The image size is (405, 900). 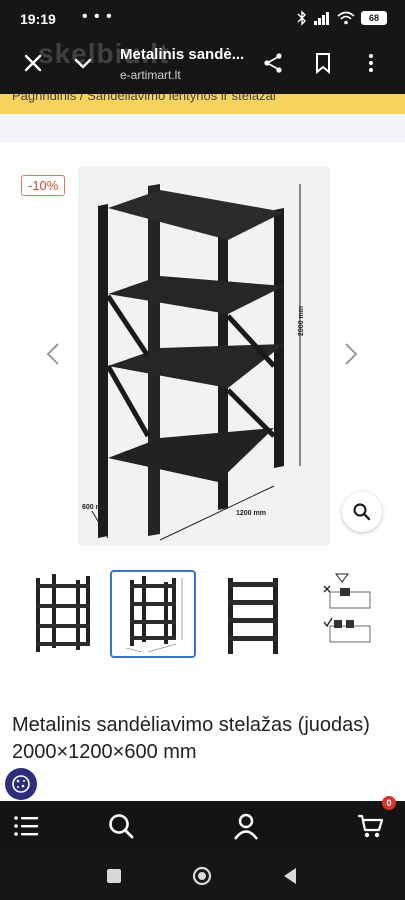 I want to click on depth-label: 600 mm, so click(x=95, y=507).